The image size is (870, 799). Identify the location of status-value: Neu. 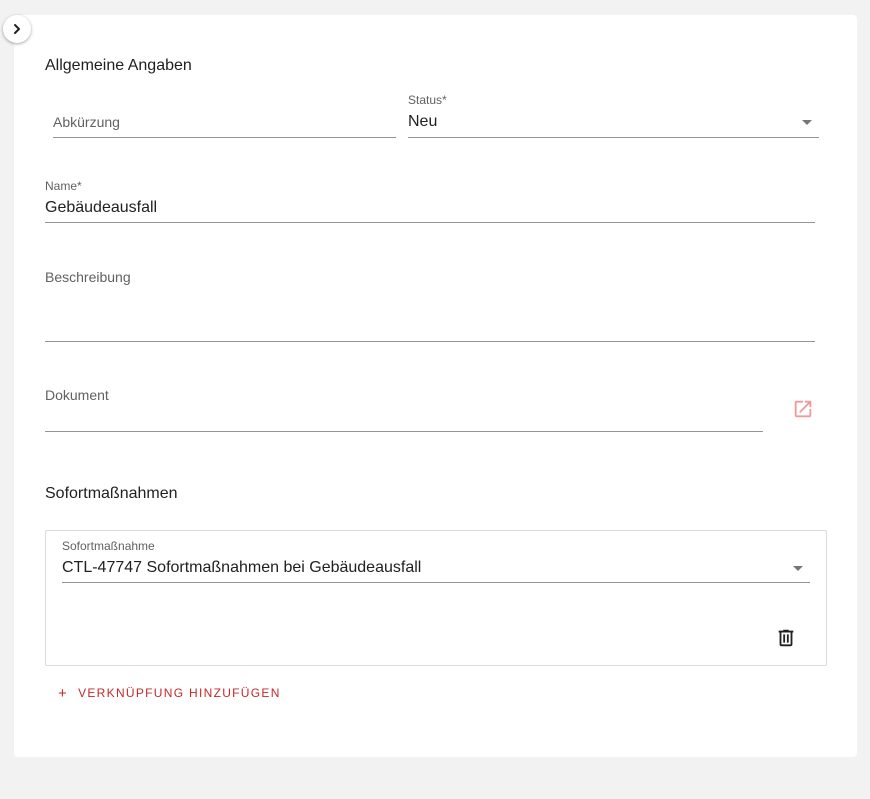
(423, 121).